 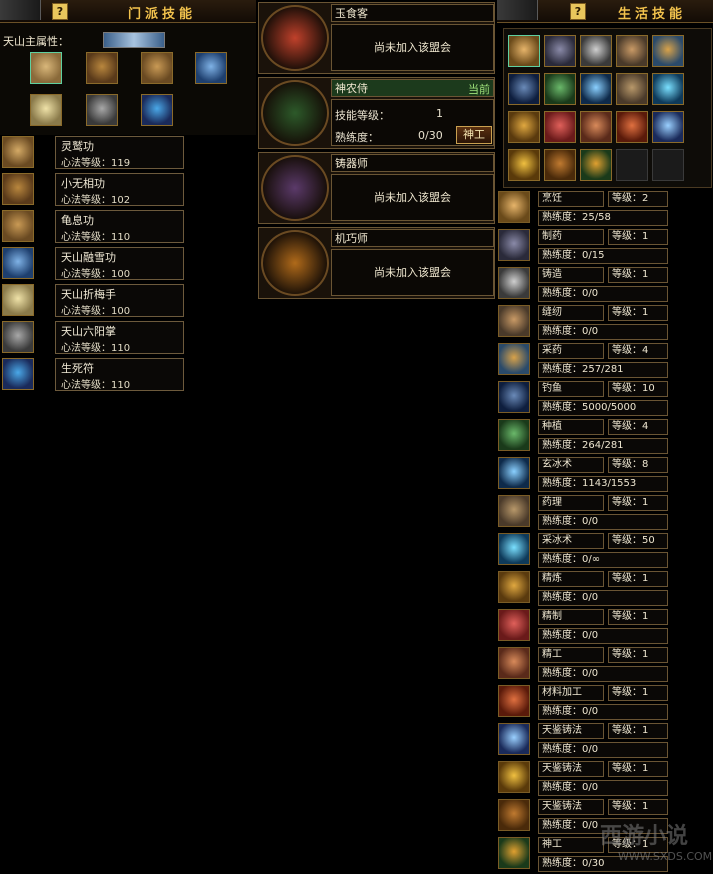 What do you see at coordinates (46, 68) in the screenshot?
I see `scroll-tan-icon` at bounding box center [46, 68].